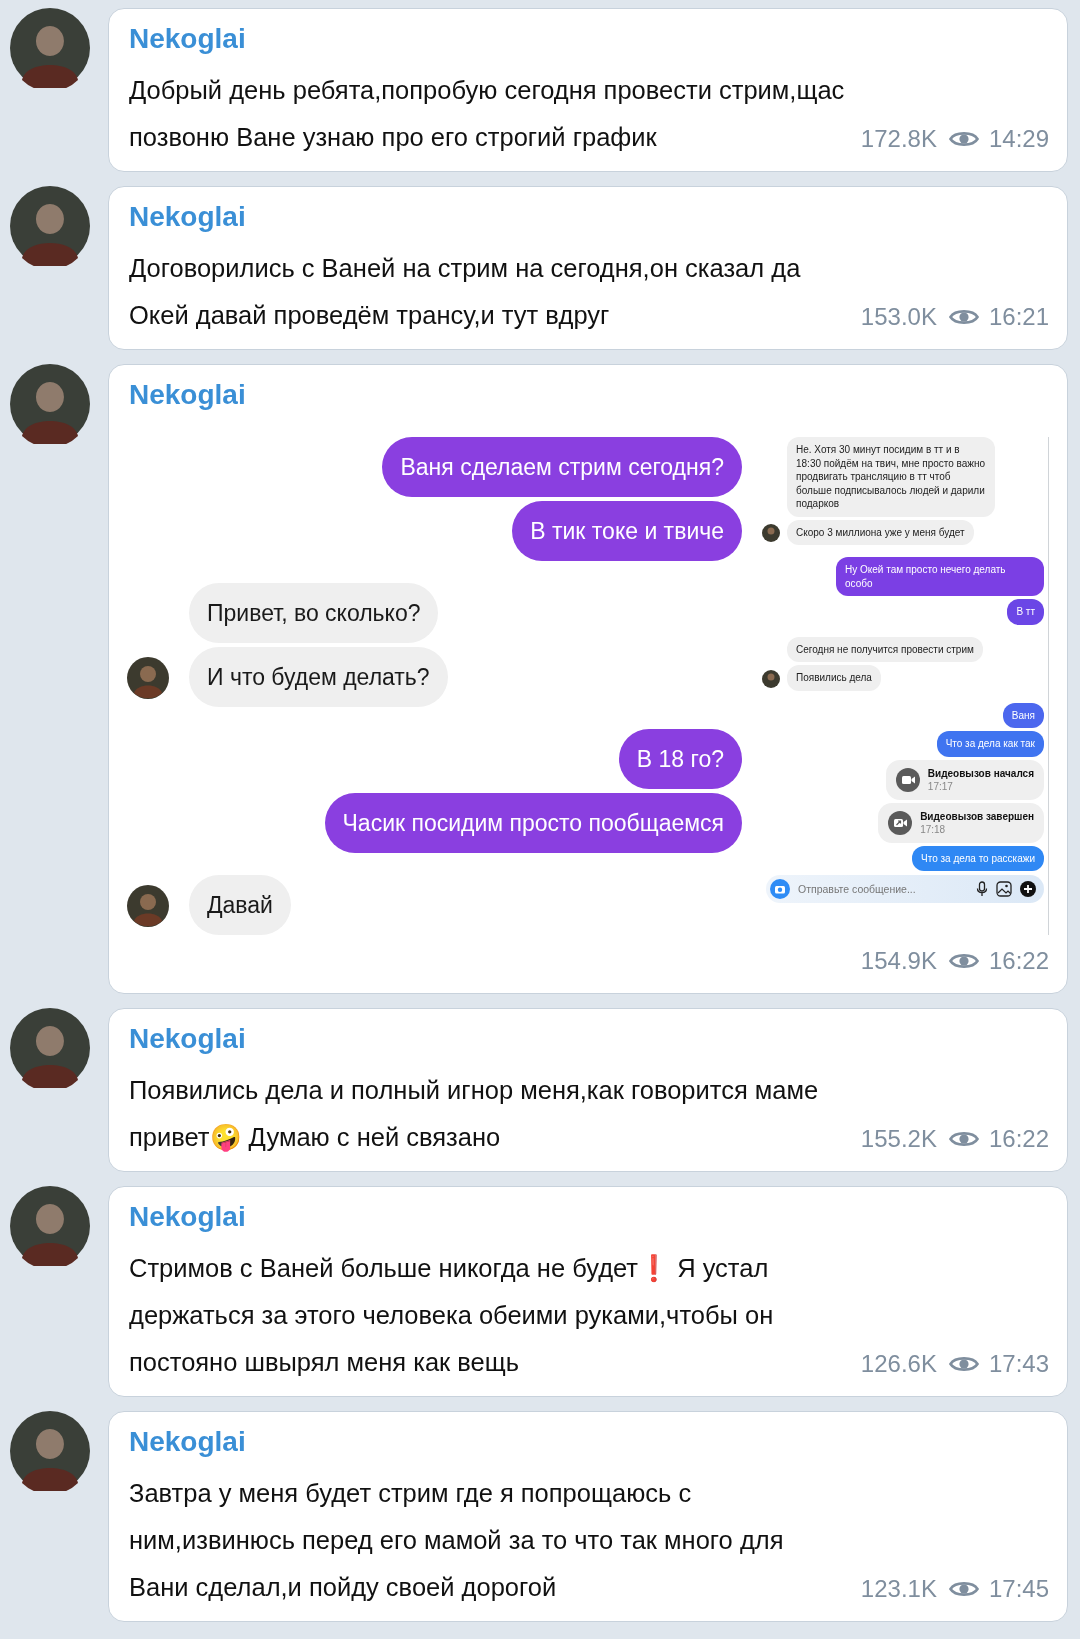  What do you see at coordinates (1018, 1589) in the screenshot?
I see `post-time: 17:45` at bounding box center [1018, 1589].